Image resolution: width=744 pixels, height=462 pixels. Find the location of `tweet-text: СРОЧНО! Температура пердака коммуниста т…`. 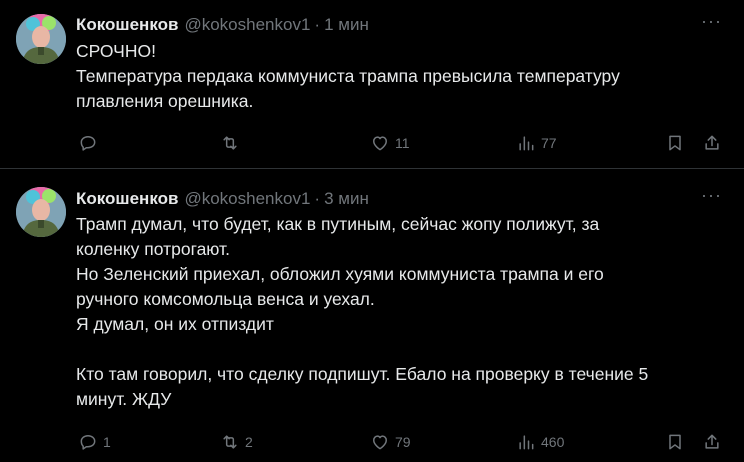

tweet-text: СРОЧНО! Температура пердака коммуниста т… is located at coordinates (401, 76).